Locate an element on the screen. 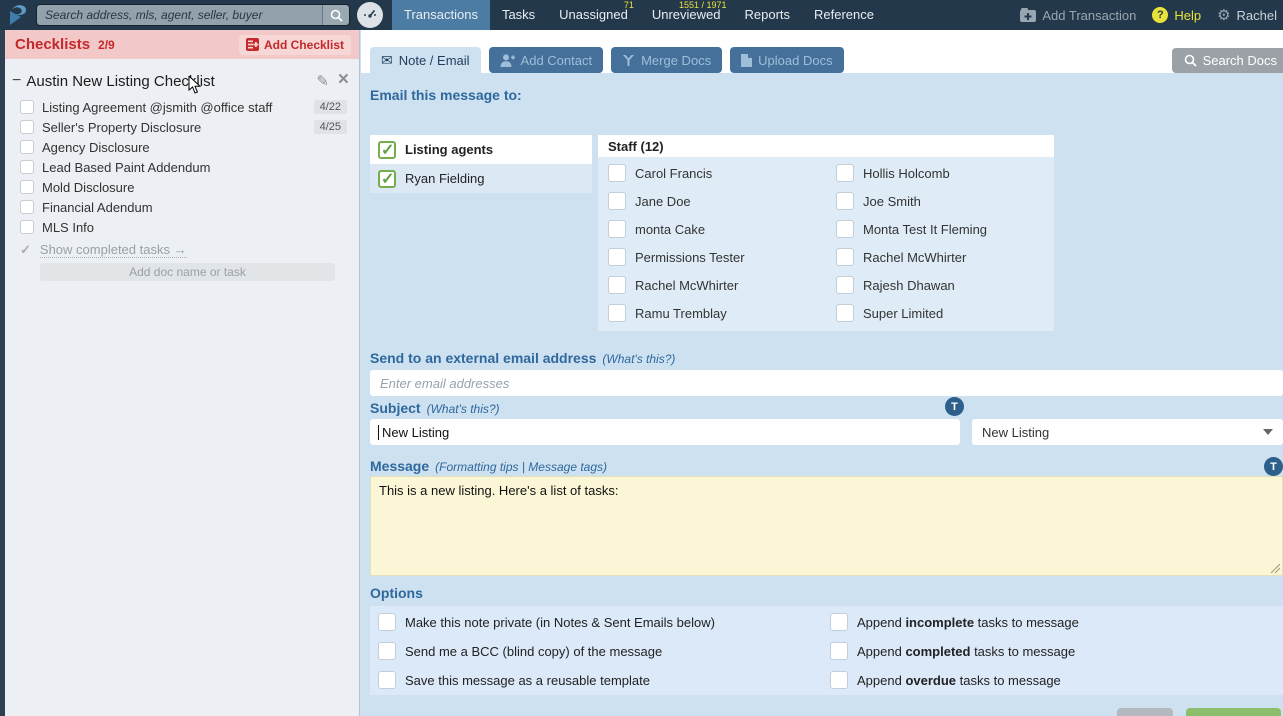 Image resolution: width=1283 pixels, height=716 pixels. user-menu: ⚙ Rachel is located at coordinates (1247, 15).